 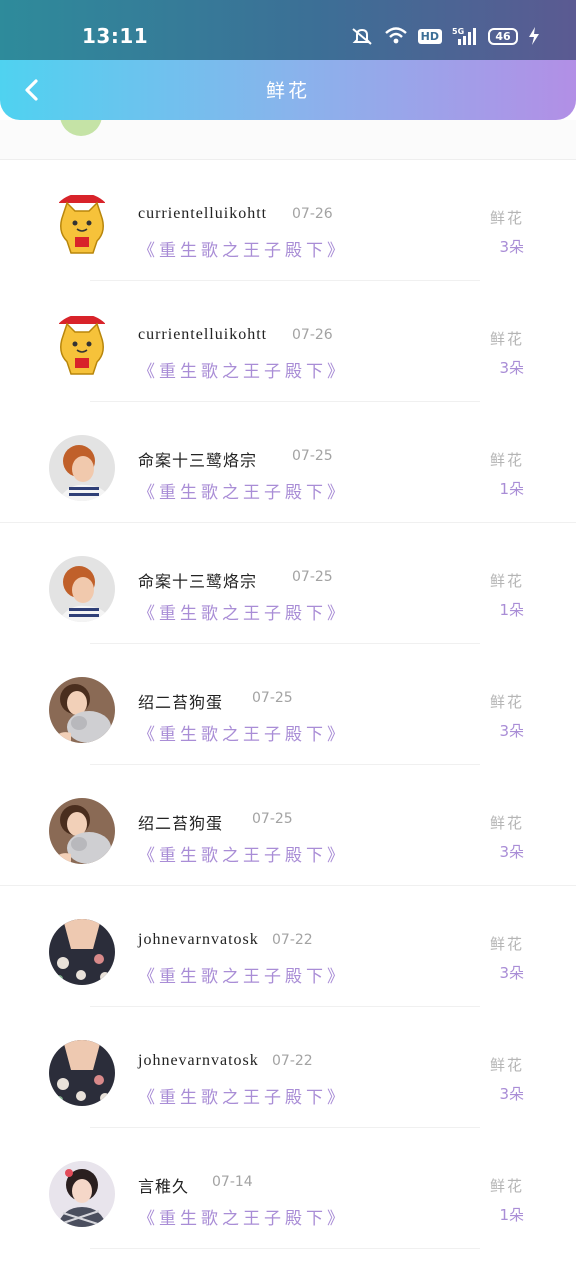 What do you see at coordinates (81, 128) in the screenshot?
I see `avatar` at bounding box center [81, 128].